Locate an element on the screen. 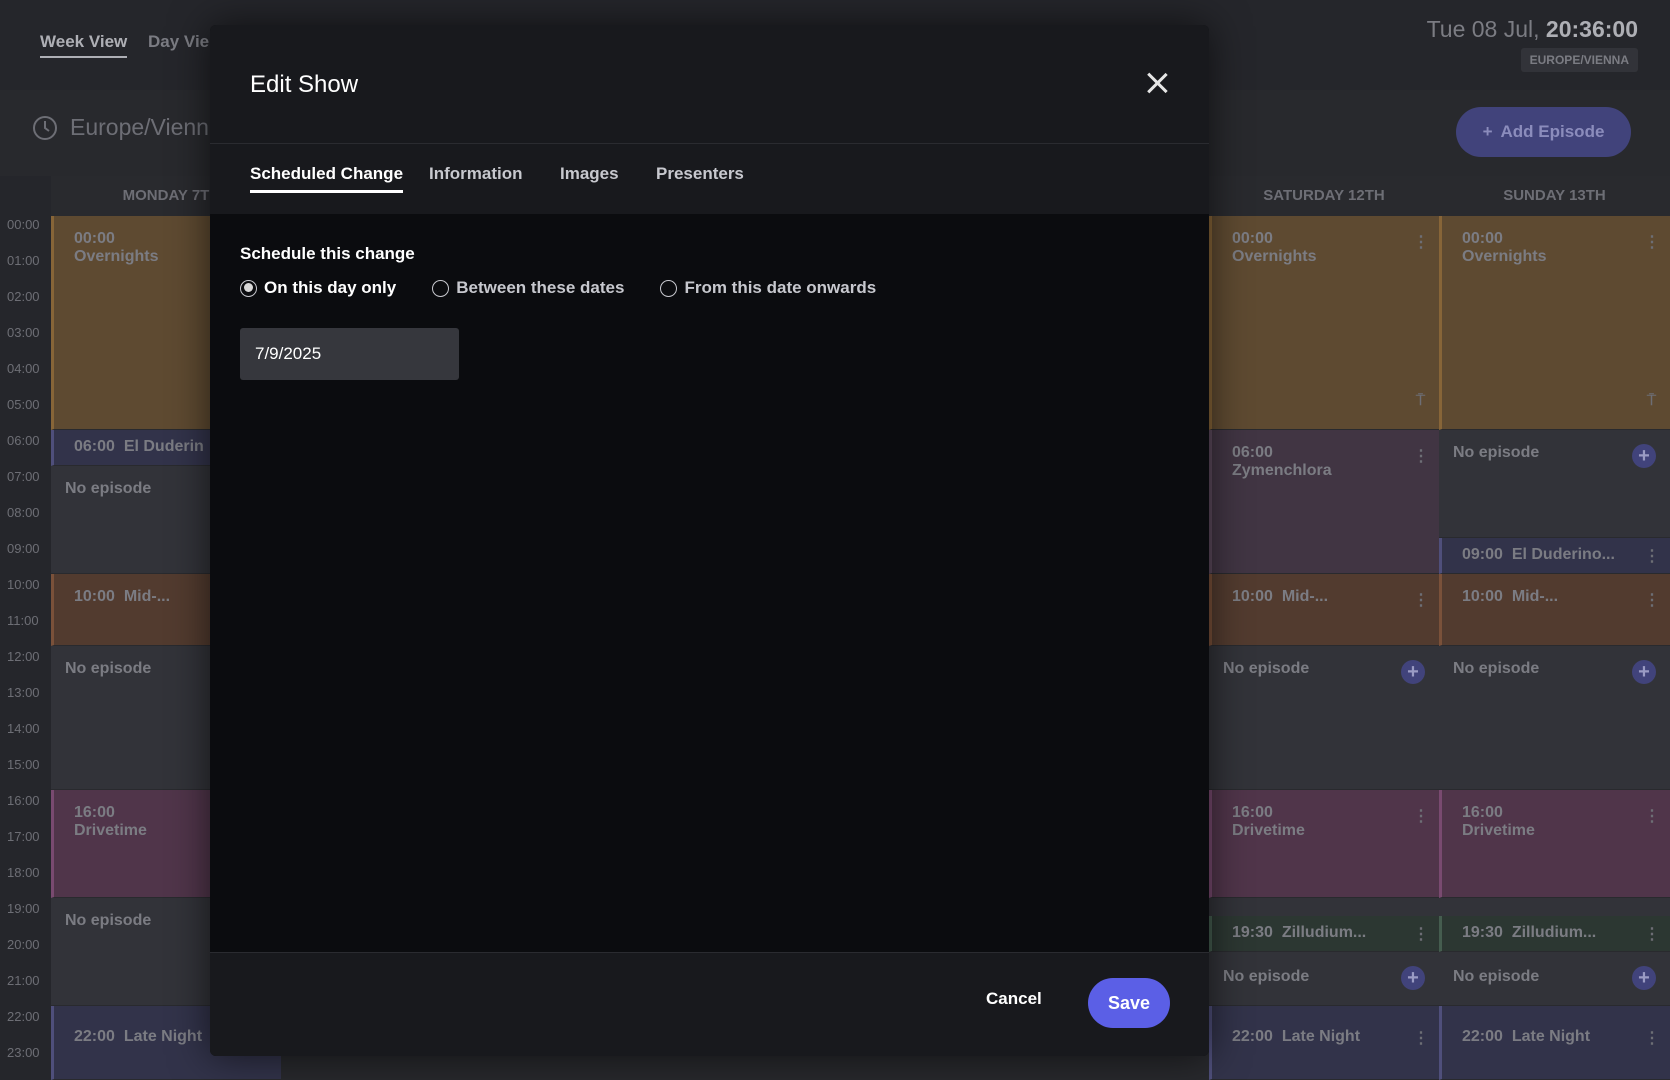 The width and height of the screenshot is (1670, 1080). radio-label: Between these dates is located at coordinates (540, 287).